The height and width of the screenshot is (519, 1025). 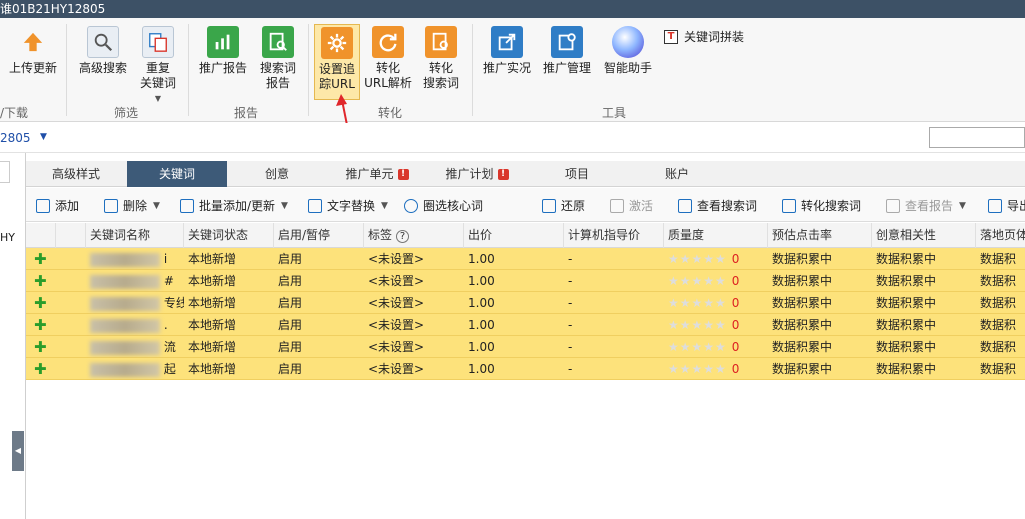 What do you see at coordinates (223, 51) in the screenshot?
I see `promotion-report-button: 推广报告` at bounding box center [223, 51].